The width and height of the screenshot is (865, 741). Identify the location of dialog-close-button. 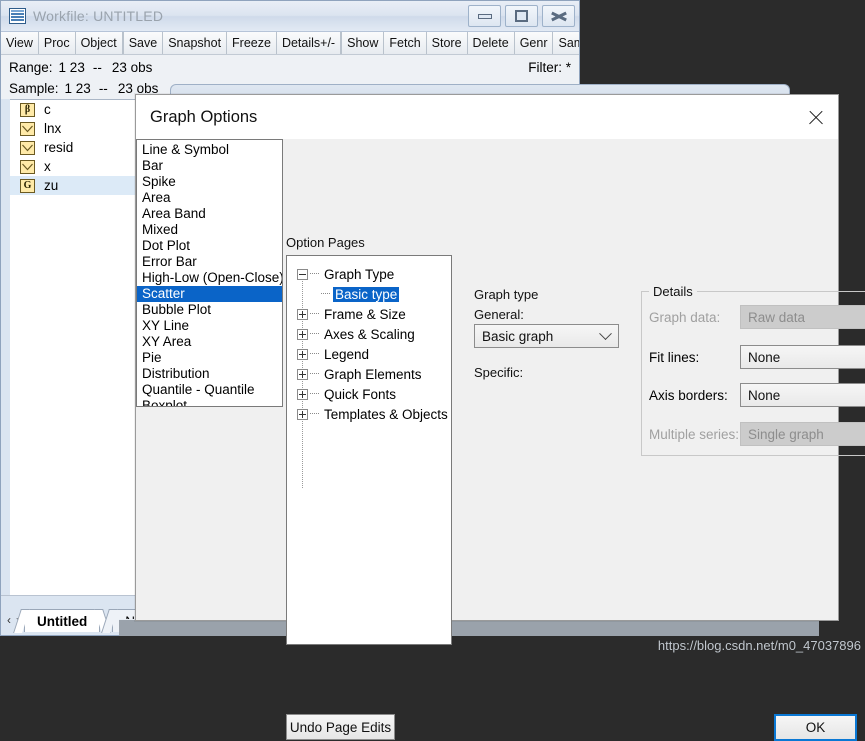
(815, 117).